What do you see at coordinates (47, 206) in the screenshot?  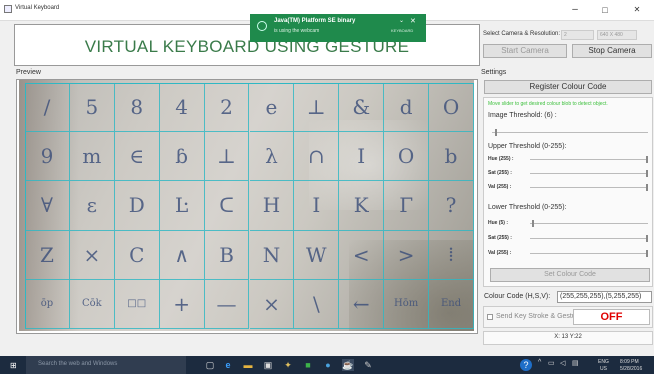 I see `virtual-key: ∀` at bounding box center [47, 206].